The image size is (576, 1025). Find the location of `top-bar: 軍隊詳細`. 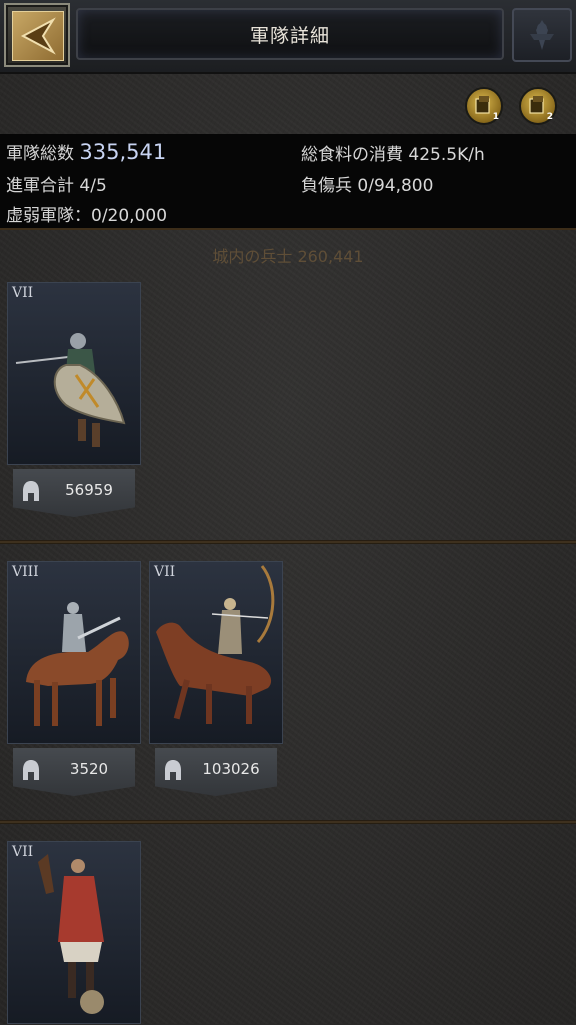

top-bar: 軍隊詳細 is located at coordinates (288, 37).